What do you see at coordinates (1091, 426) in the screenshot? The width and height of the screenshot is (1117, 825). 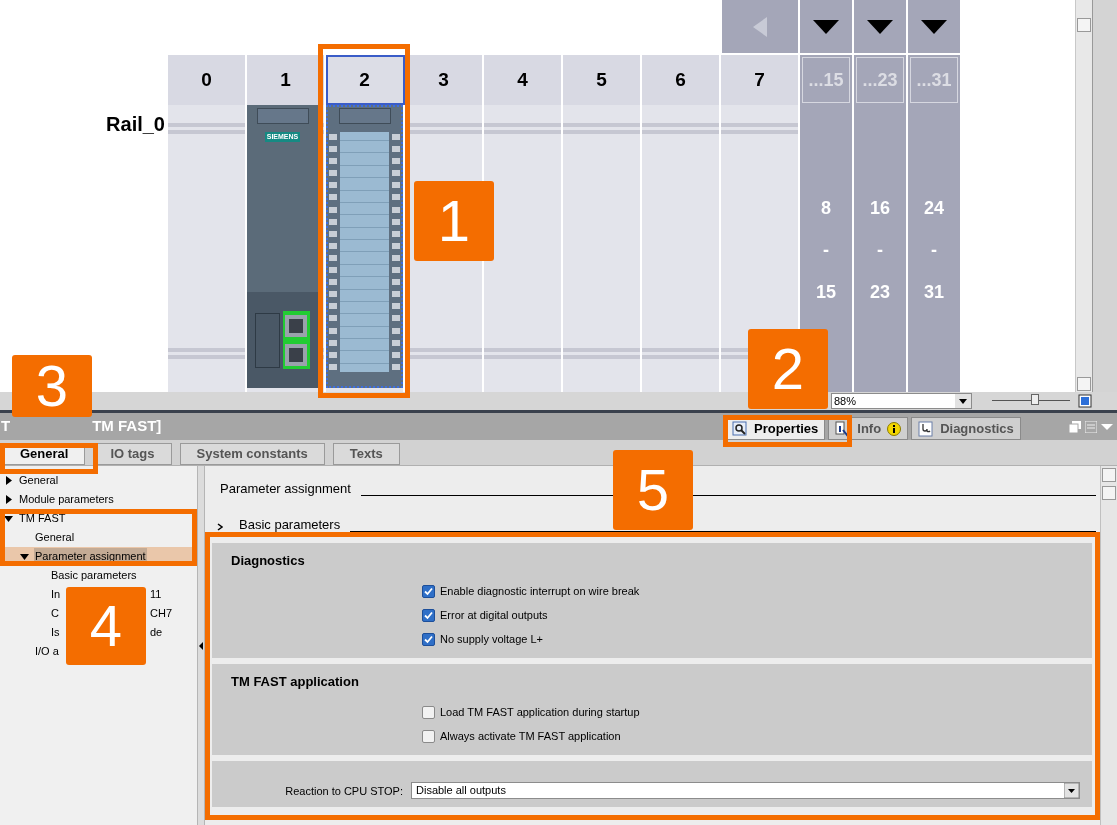 I see `list-icon` at bounding box center [1091, 426].